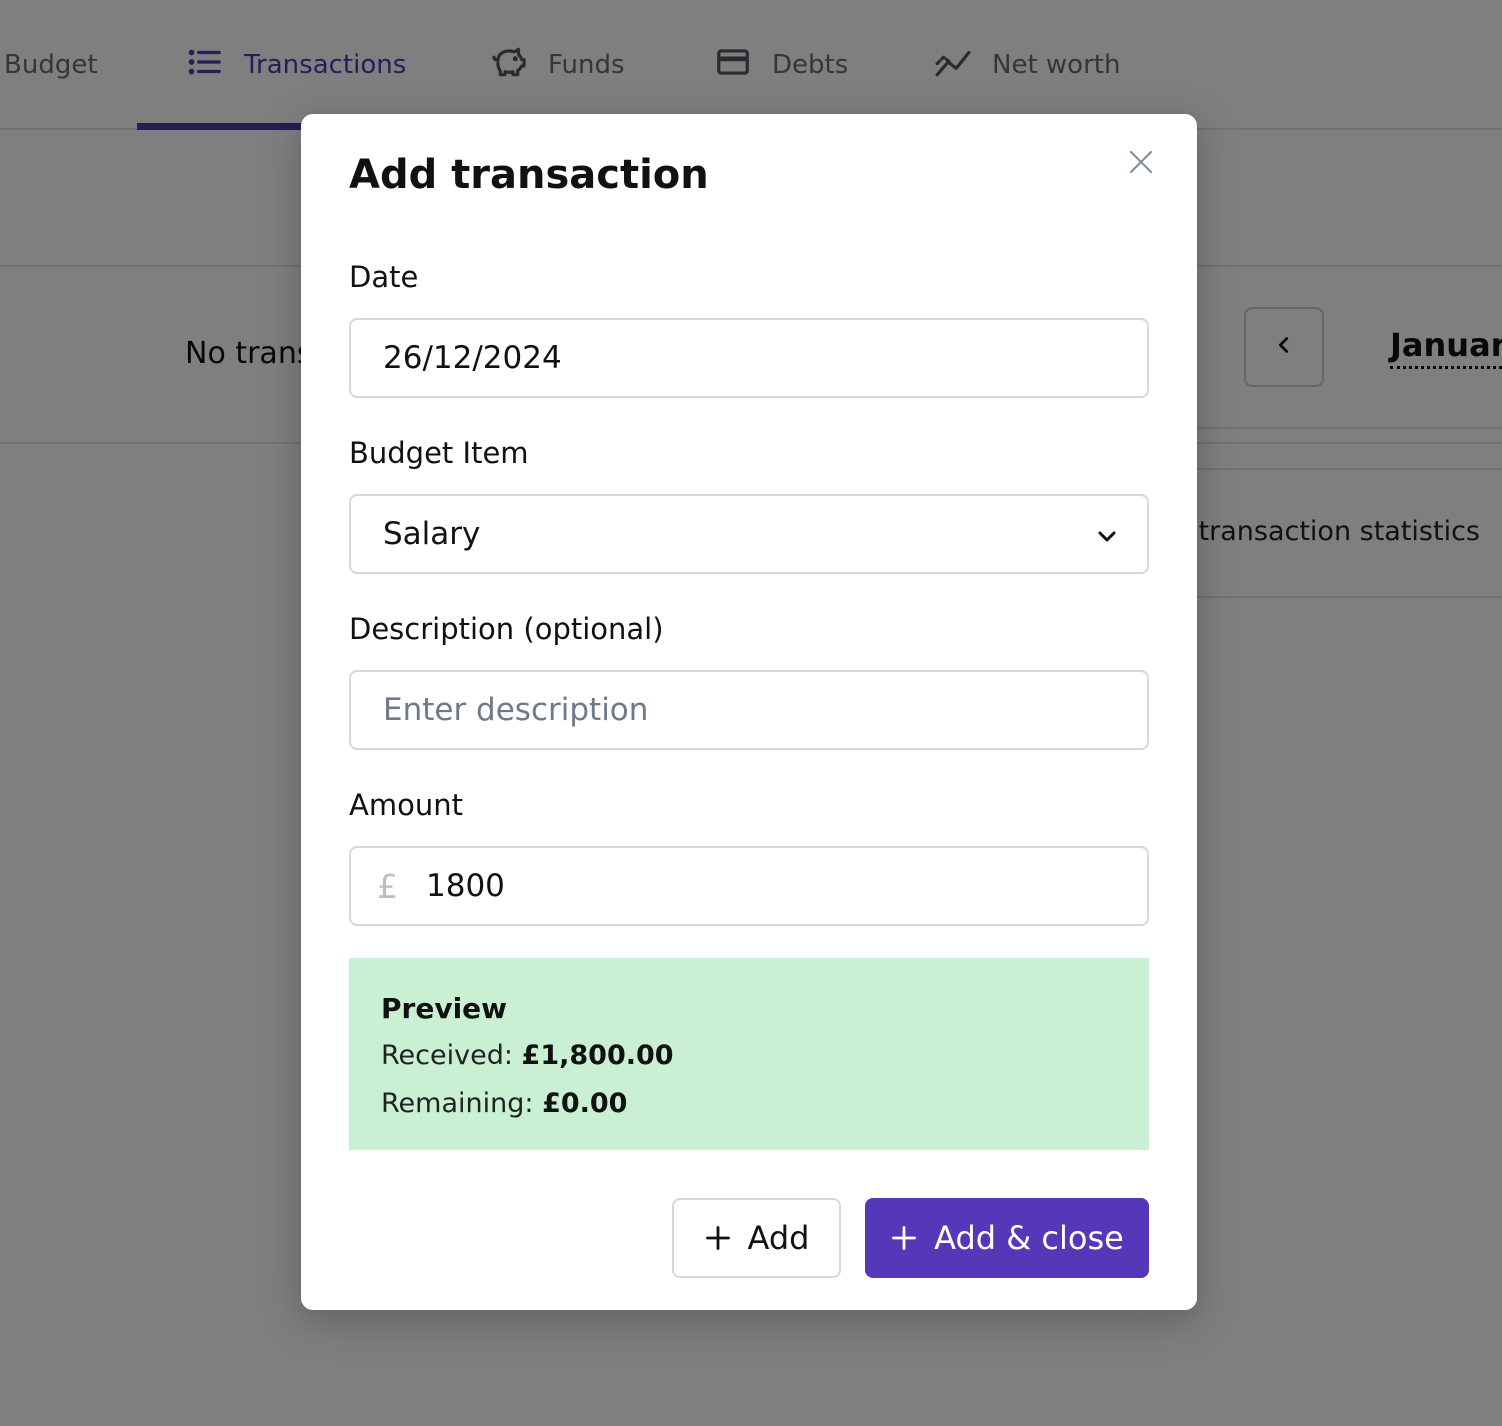  Describe the element at coordinates (770, 886) in the screenshot. I see `amount-input` at that location.